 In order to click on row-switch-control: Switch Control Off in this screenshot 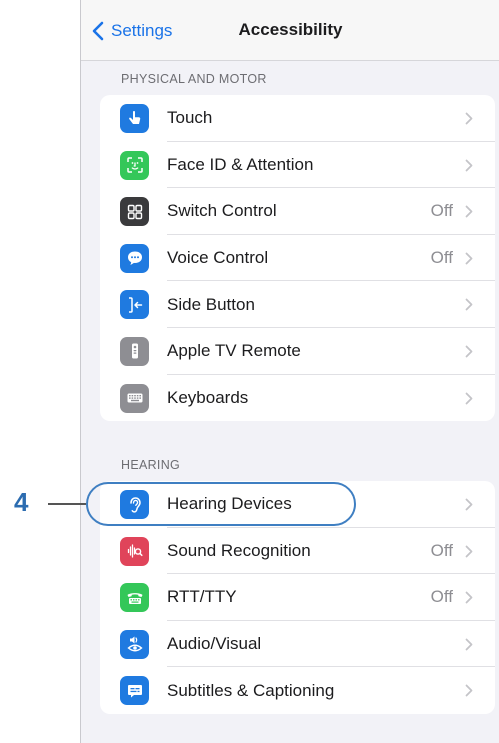, I will do `click(297, 211)`.